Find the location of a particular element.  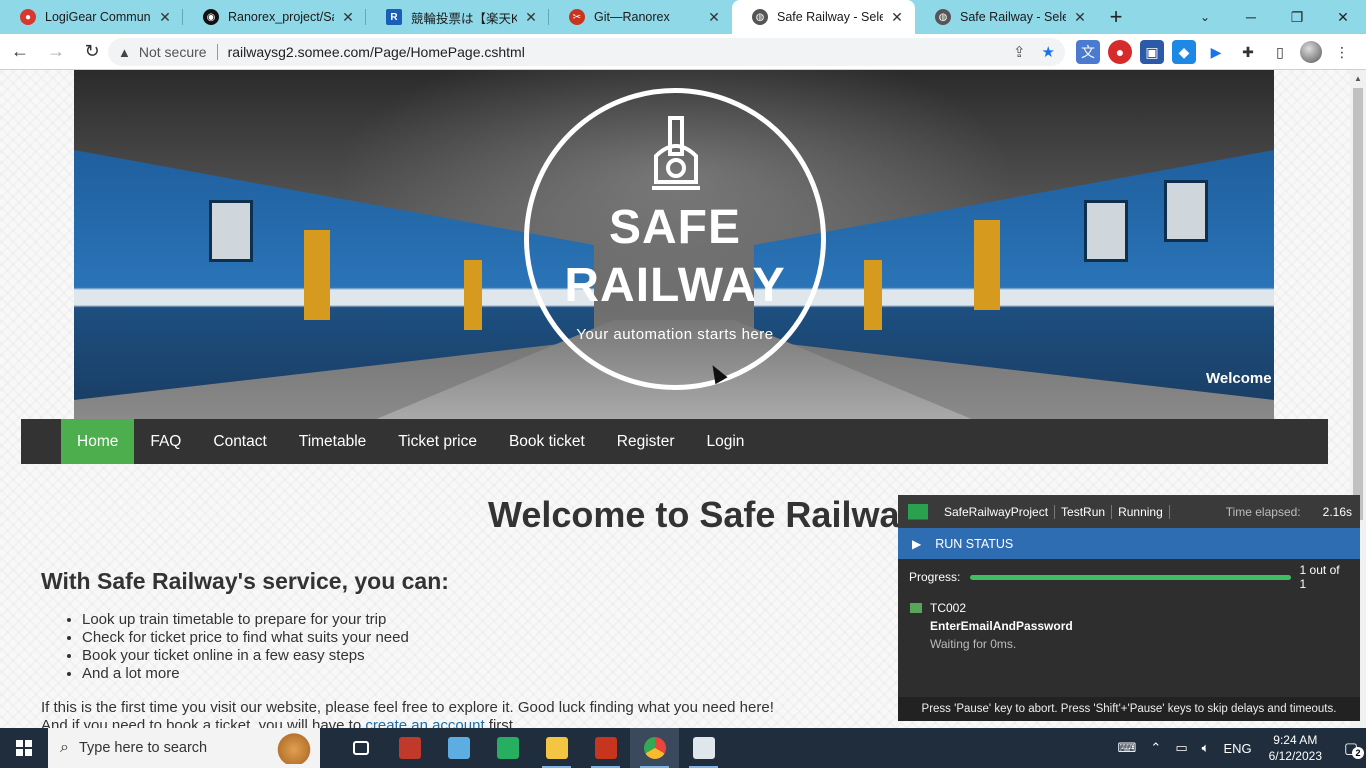

browser-tab-active: ◍ Safe Railway - Seleniu ✕ is located at coordinates (823, 17).